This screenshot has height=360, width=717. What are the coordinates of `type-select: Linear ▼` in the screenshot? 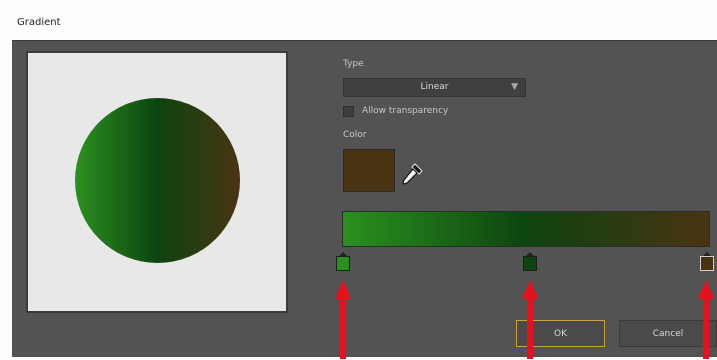 It's located at (434, 87).